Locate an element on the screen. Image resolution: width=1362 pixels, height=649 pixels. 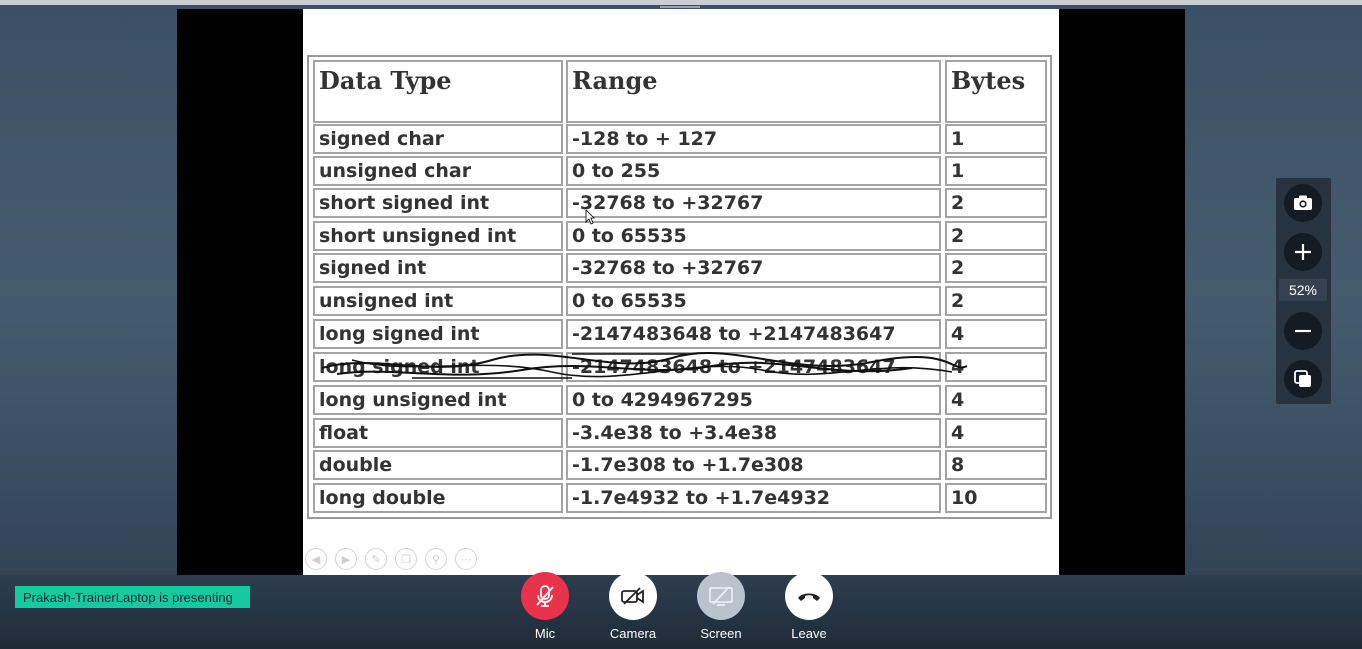
camera-control: Camera is located at coordinates (633, 606).